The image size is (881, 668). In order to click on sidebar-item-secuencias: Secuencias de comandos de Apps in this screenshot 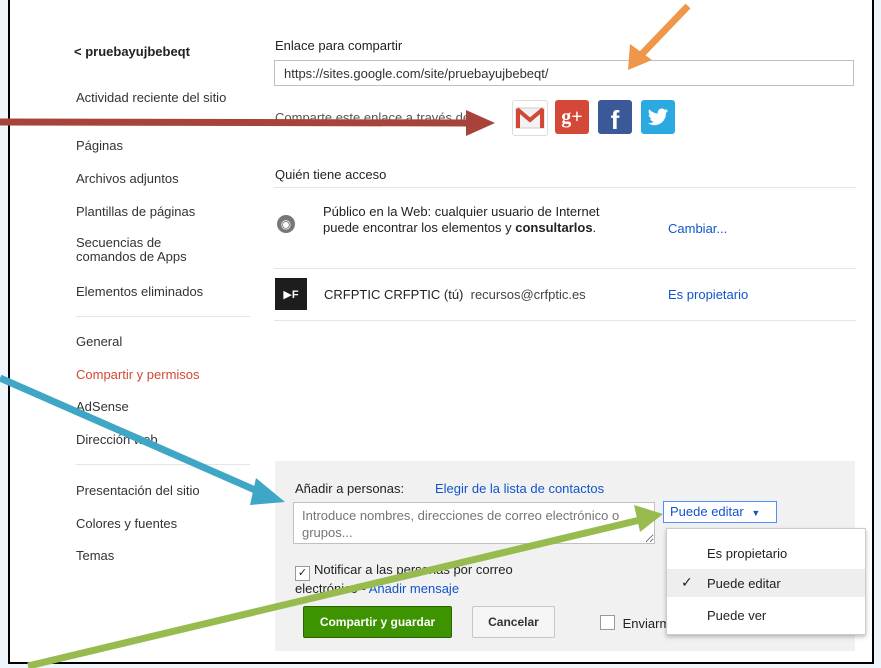, I will do `click(146, 250)`.